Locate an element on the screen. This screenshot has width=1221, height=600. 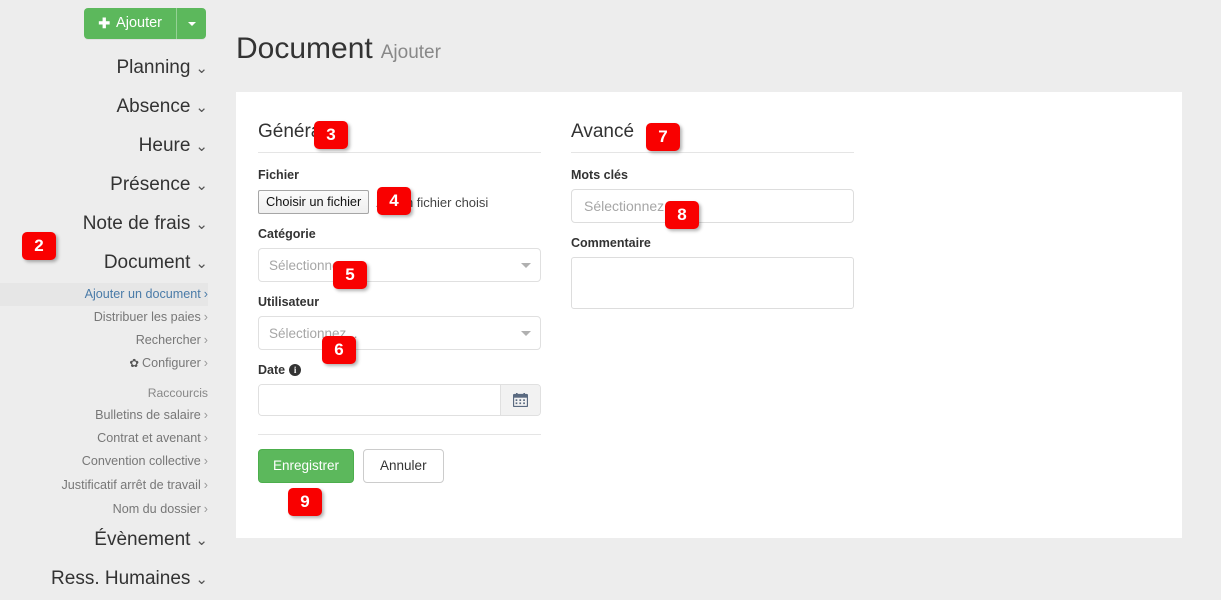
keywords-field-label: Mots clés is located at coordinates (599, 175).